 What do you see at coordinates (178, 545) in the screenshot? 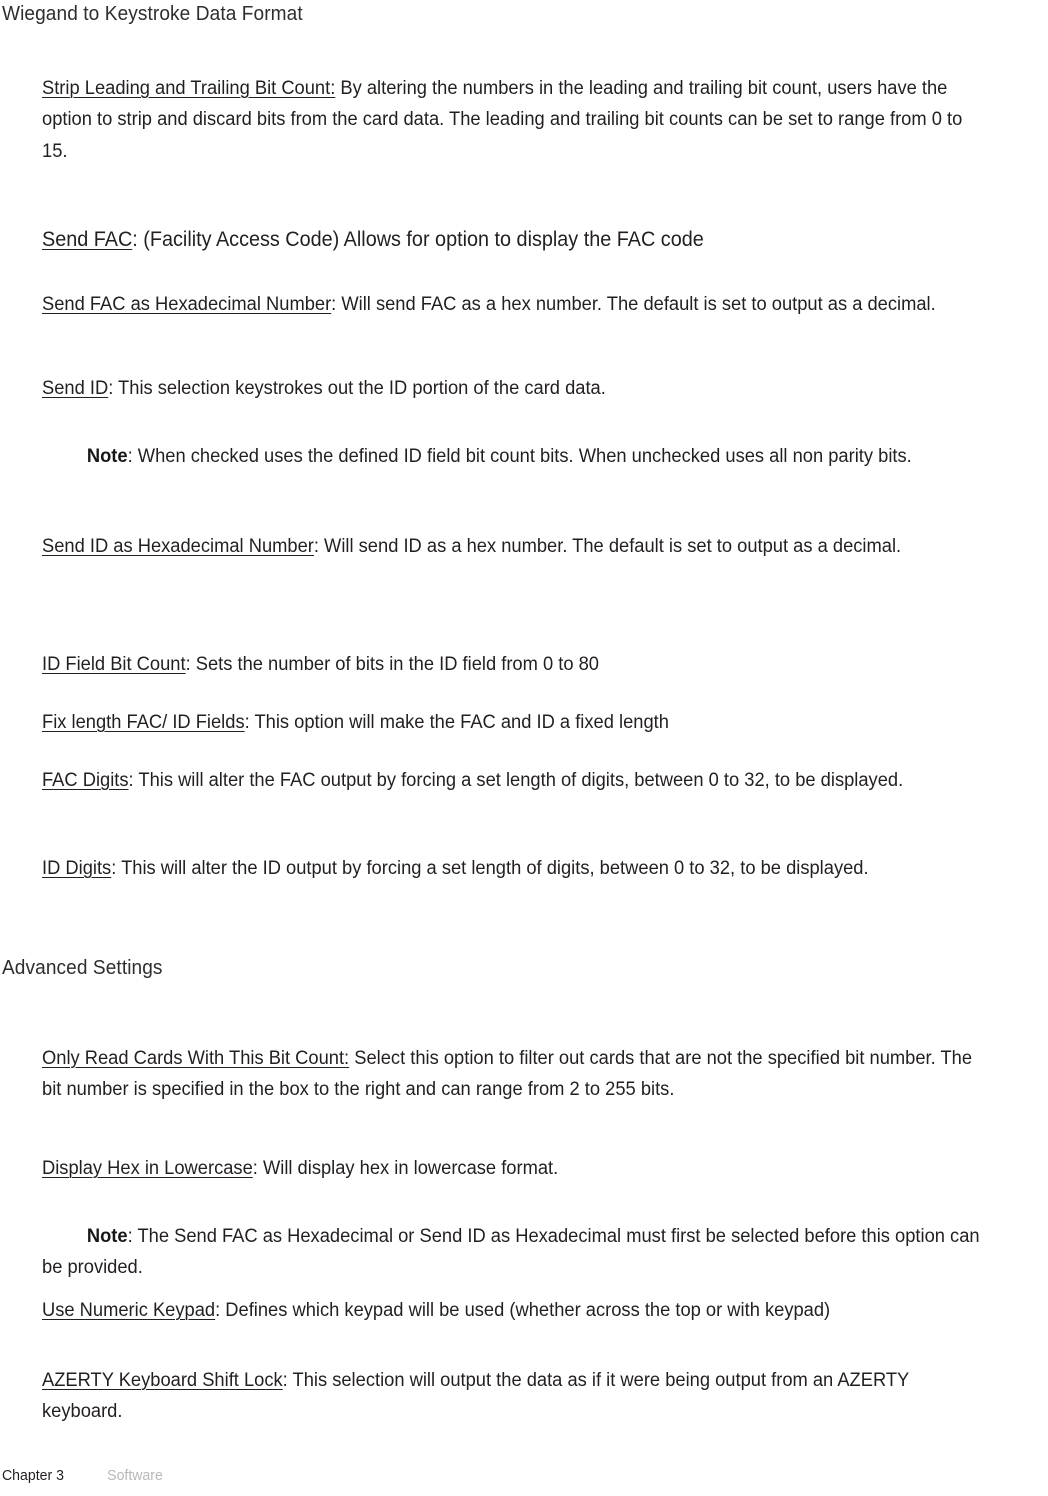
I see `term-send-id-hex: Send ID as Hexadecimal Number` at bounding box center [178, 545].